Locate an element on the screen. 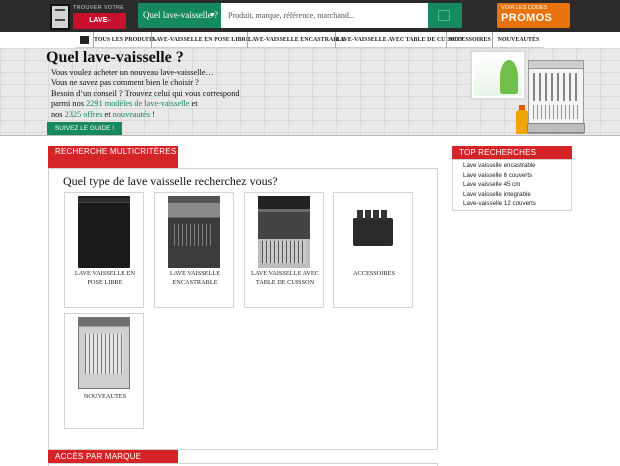 The width and height of the screenshot is (620, 466). home-icon is located at coordinates (84, 40).